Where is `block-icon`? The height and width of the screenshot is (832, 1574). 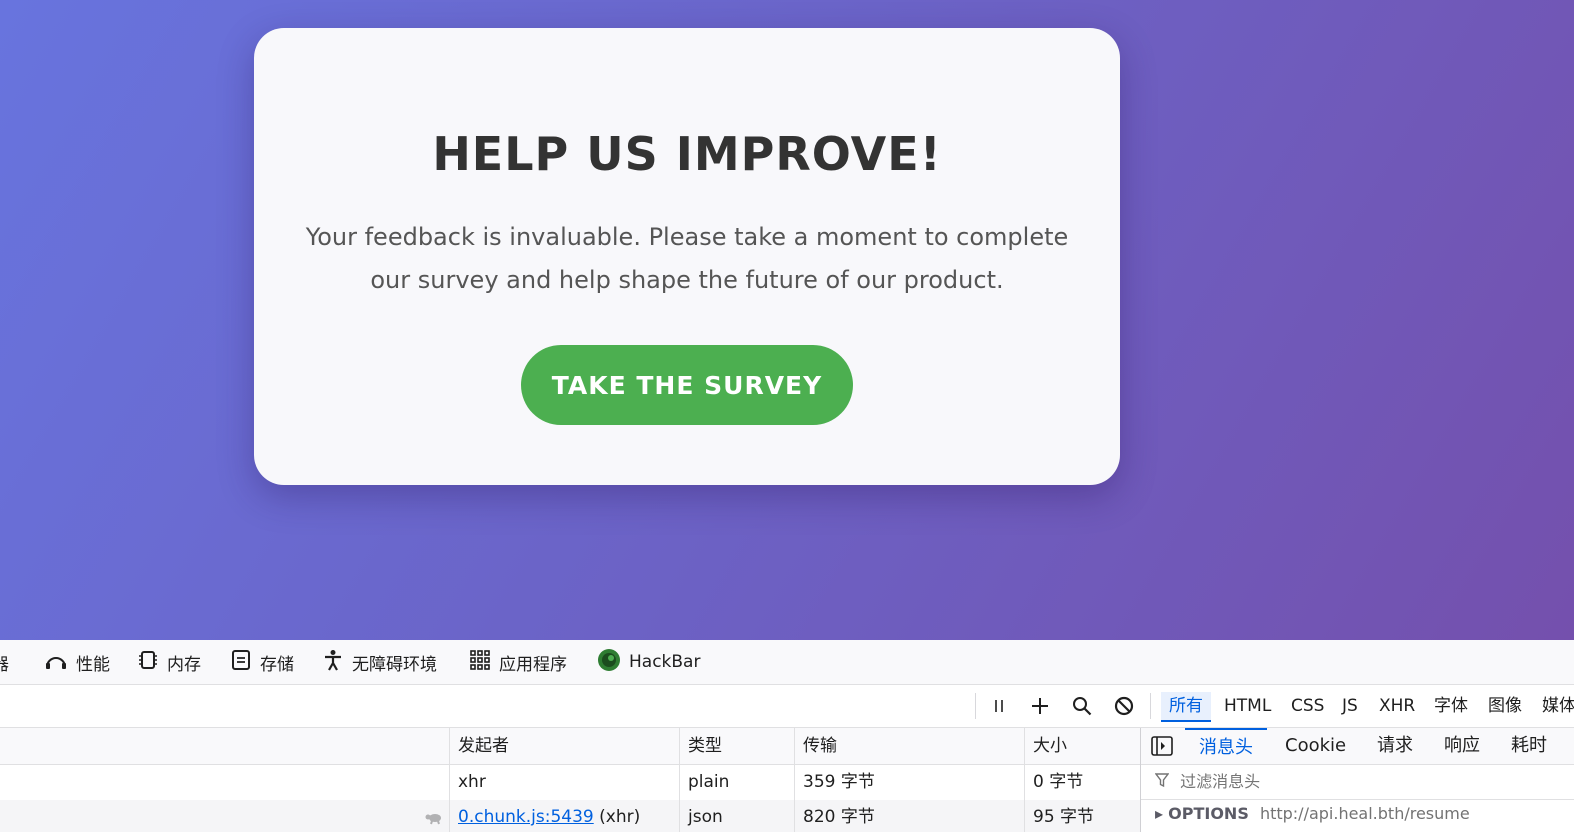 block-icon is located at coordinates (1124, 706).